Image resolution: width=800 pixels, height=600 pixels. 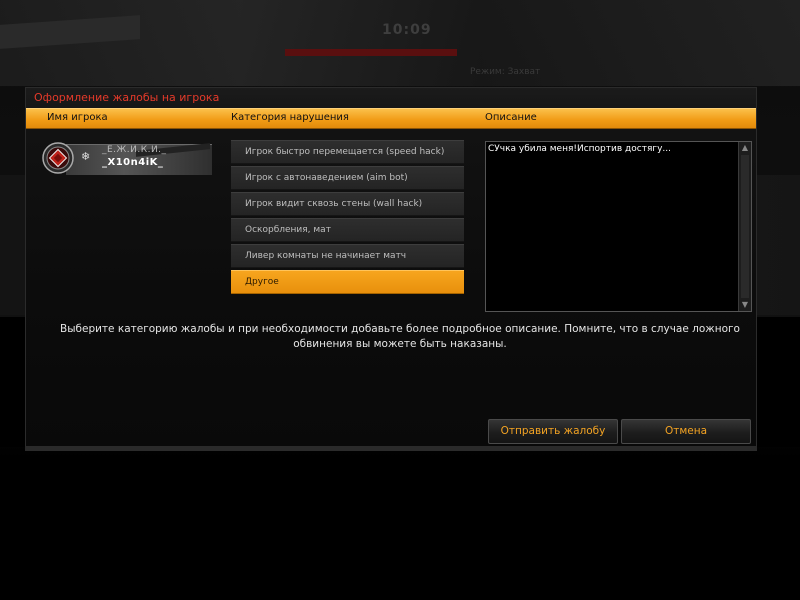 I want to click on dialog-title: Оформление жалобы на игрока, so click(x=127, y=97).